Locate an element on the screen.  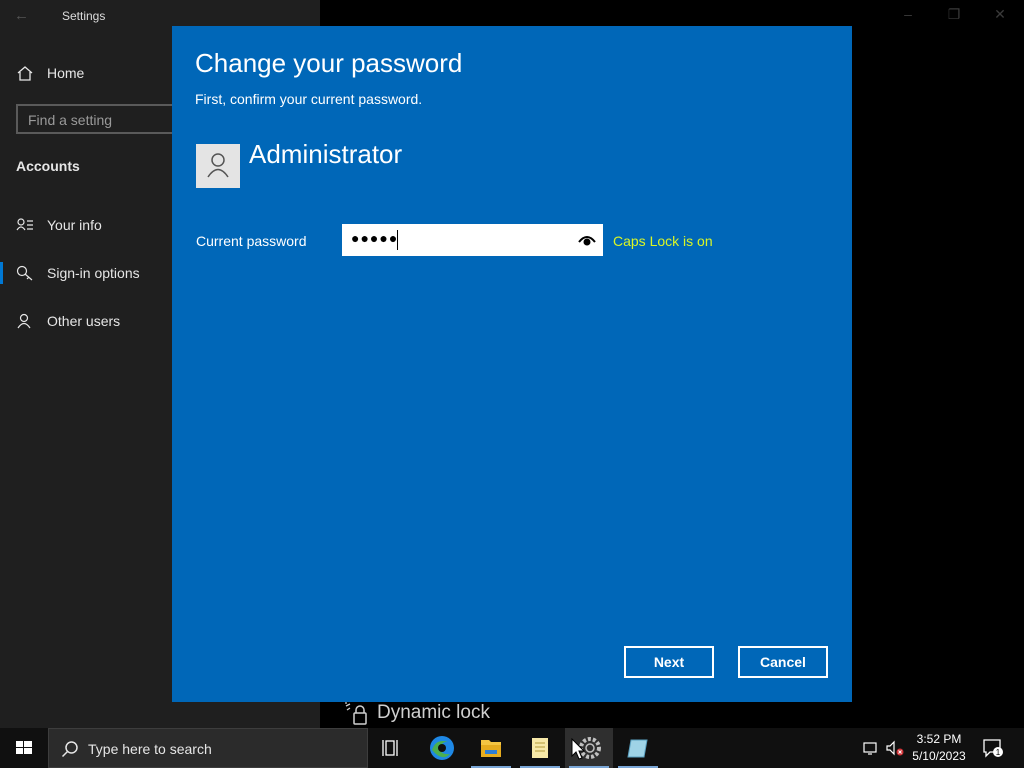
volume-muted-icon is located at coordinates (895, 748).